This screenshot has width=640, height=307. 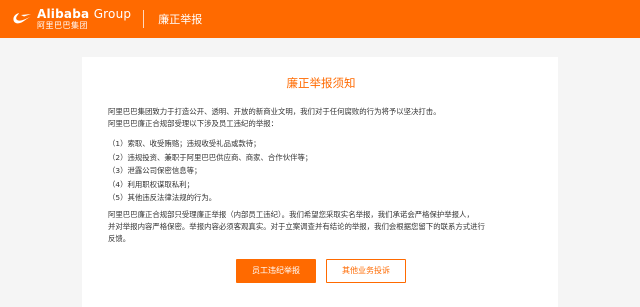 I want to click on logo-text: Alibaba Group 阿里巴巴集团, so click(x=84, y=19).